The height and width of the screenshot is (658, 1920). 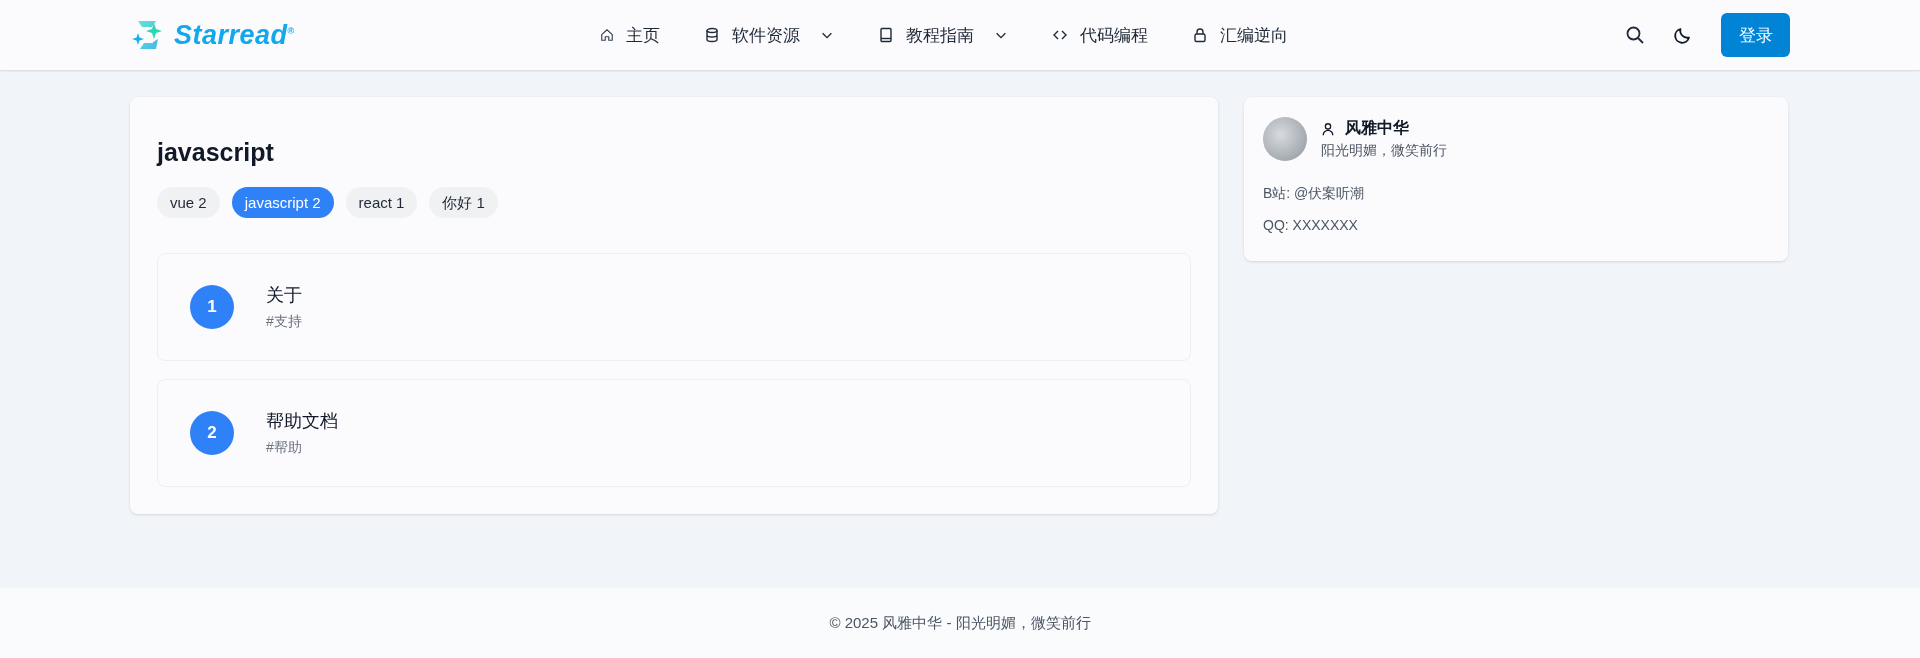 What do you see at coordinates (302, 421) in the screenshot?
I see `post-title: 帮助文档` at bounding box center [302, 421].